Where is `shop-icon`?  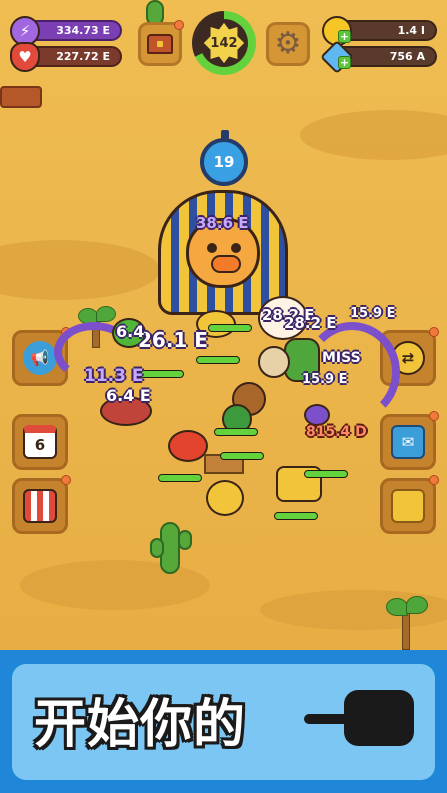 shop-icon is located at coordinates (40, 506).